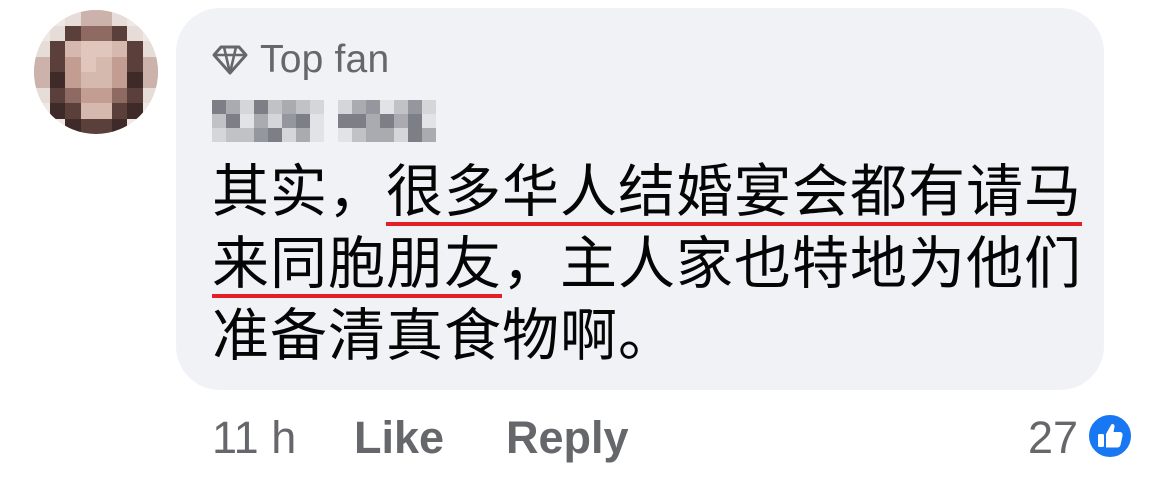  I want to click on reply-button: Reply, so click(567, 438).